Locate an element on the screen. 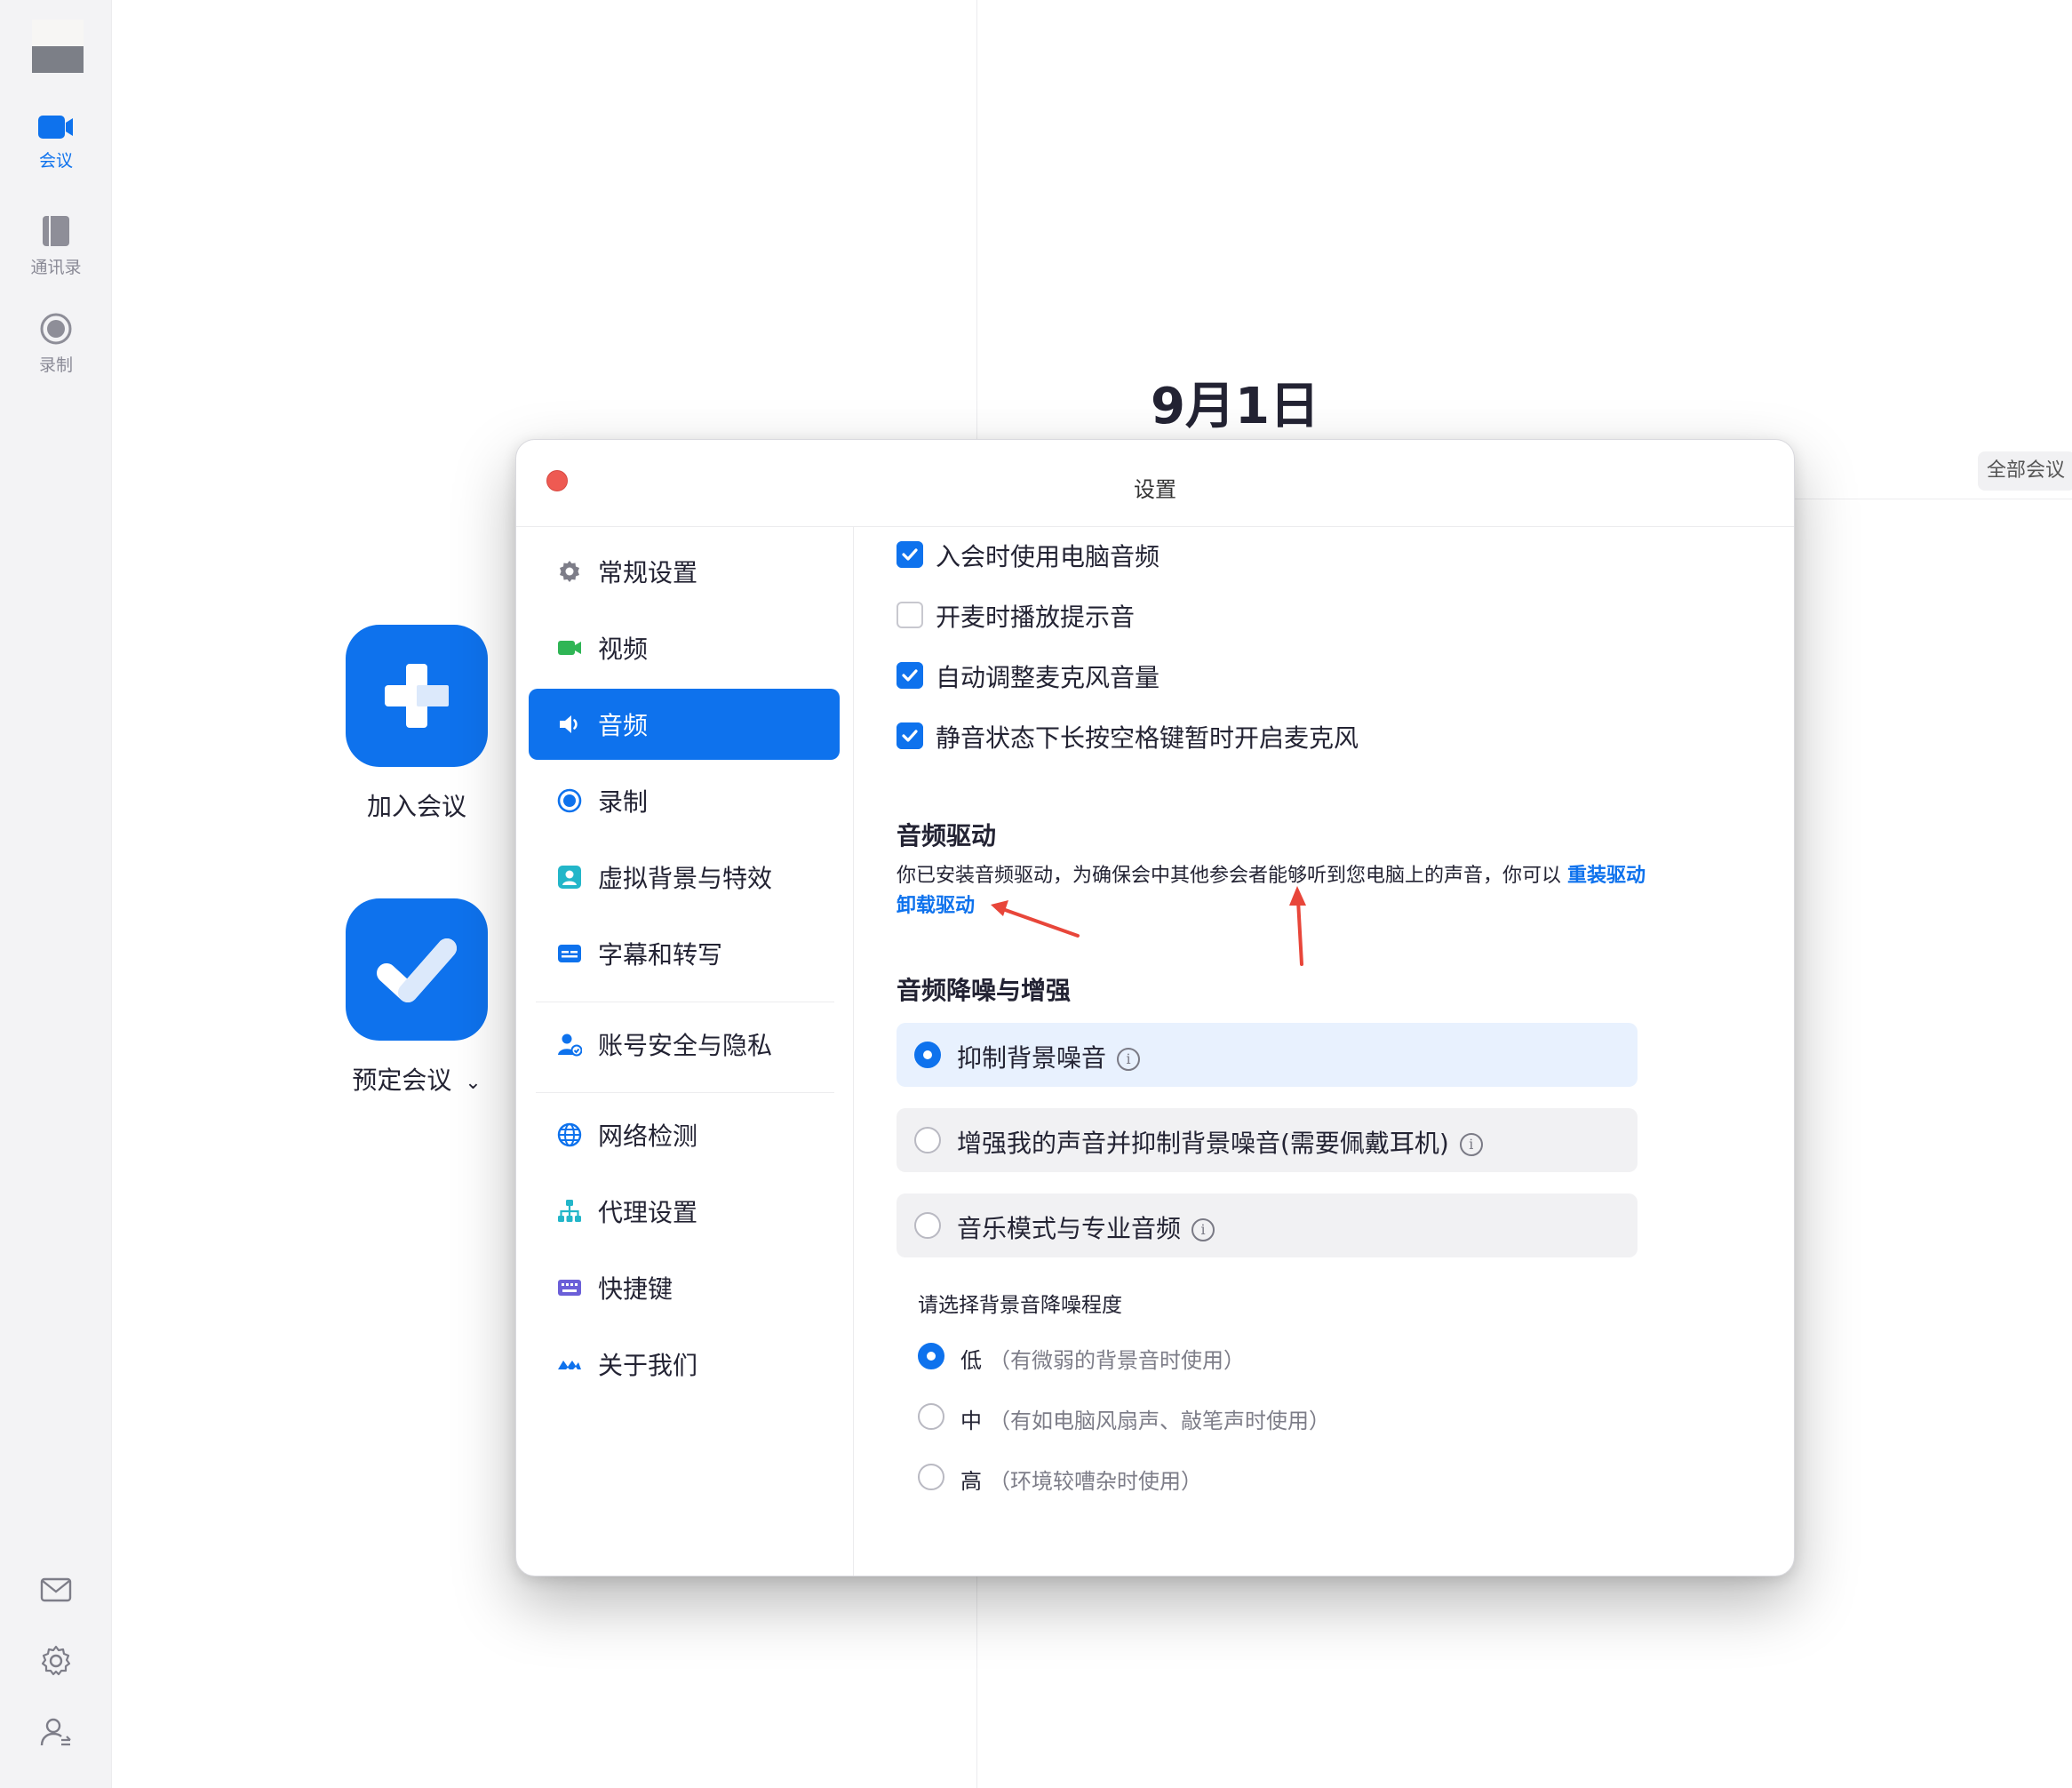 The height and width of the screenshot is (1788, 2072). annotation-arrow-up is located at coordinates (1298, 926).